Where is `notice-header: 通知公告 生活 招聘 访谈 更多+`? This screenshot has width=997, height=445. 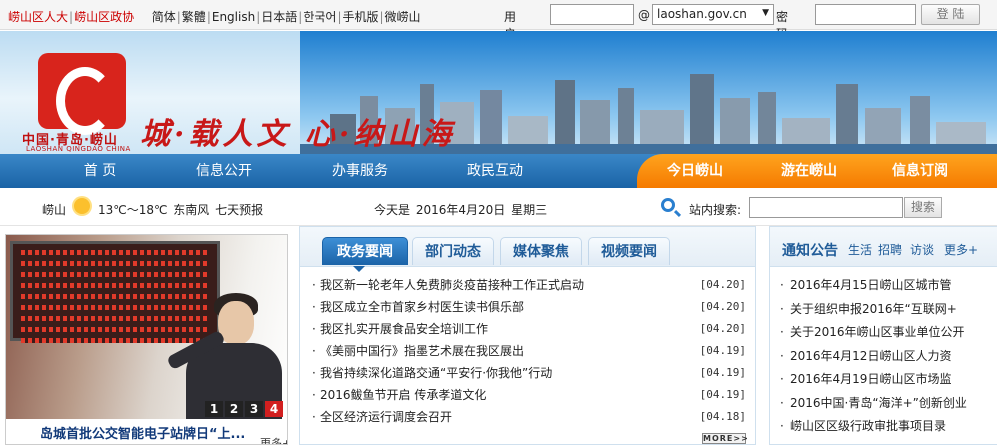
notice-header: 通知公告 生活 招聘 访谈 更多+ is located at coordinates (883, 247).